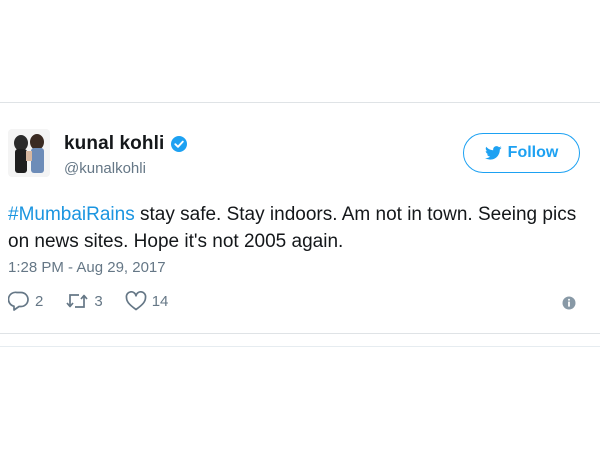  I want to click on author-handle: @kunalkohli, so click(105, 168).